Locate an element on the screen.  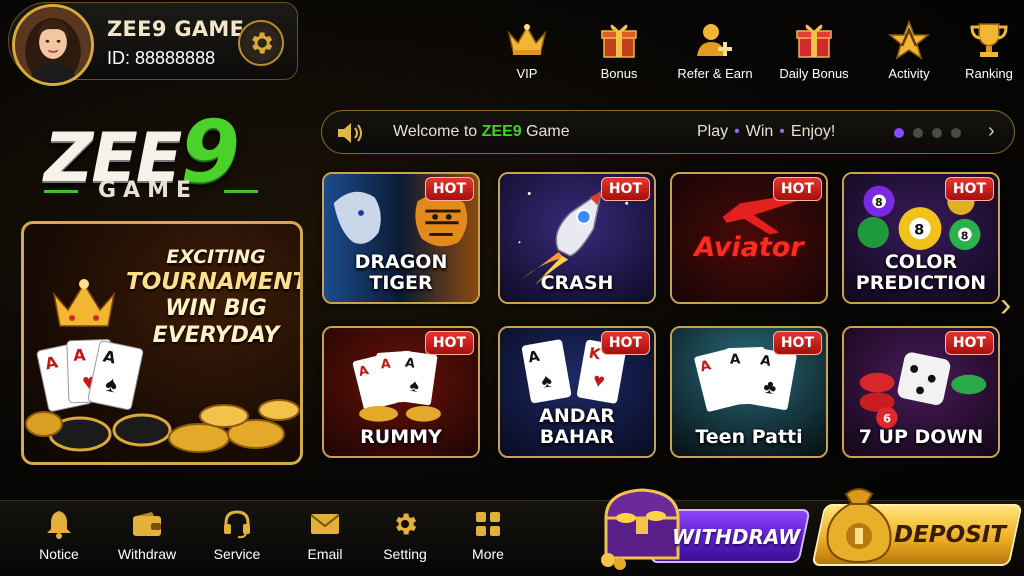
top-nav-daily-bonus: Daily Bonus is located at coordinates (814, 50).